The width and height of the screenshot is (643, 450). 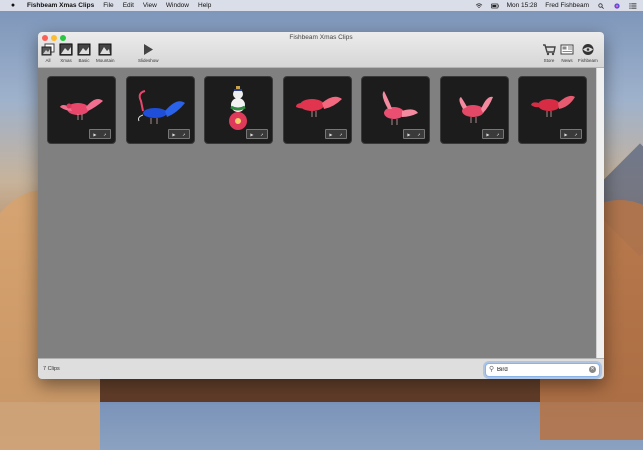 What do you see at coordinates (633, 5) in the screenshot?
I see `notification-center-icon` at bounding box center [633, 5].